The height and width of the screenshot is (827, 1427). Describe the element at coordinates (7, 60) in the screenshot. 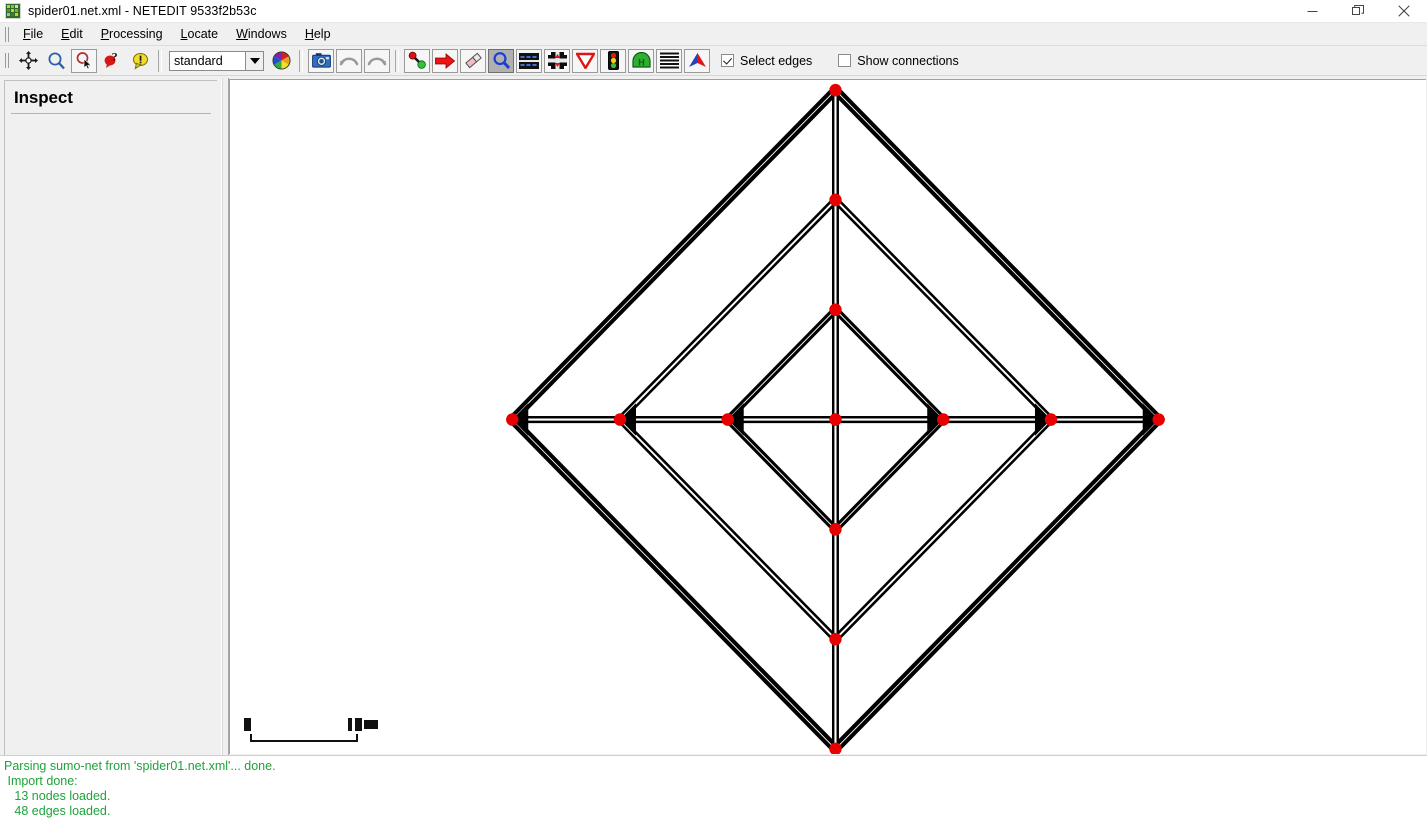

I see `toolbar-drag-grip` at that location.